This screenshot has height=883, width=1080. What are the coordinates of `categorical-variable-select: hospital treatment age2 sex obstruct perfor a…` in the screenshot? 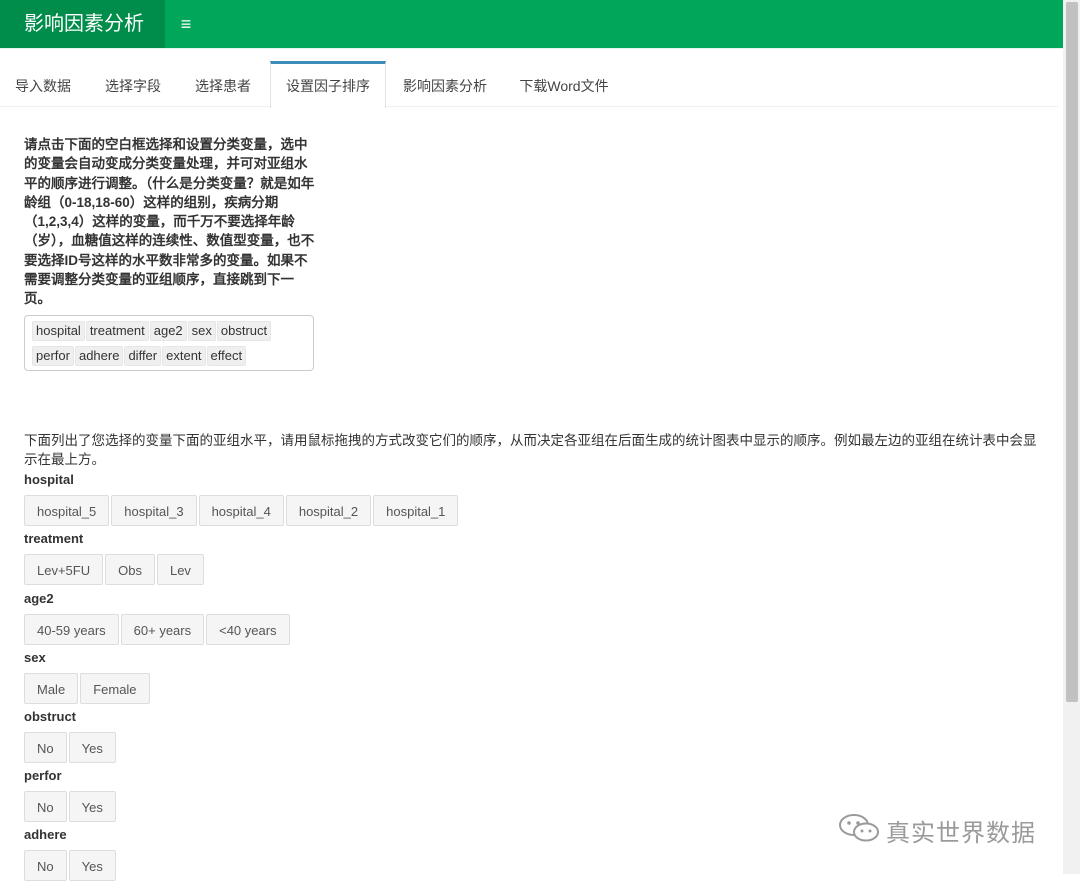 It's located at (169, 343).